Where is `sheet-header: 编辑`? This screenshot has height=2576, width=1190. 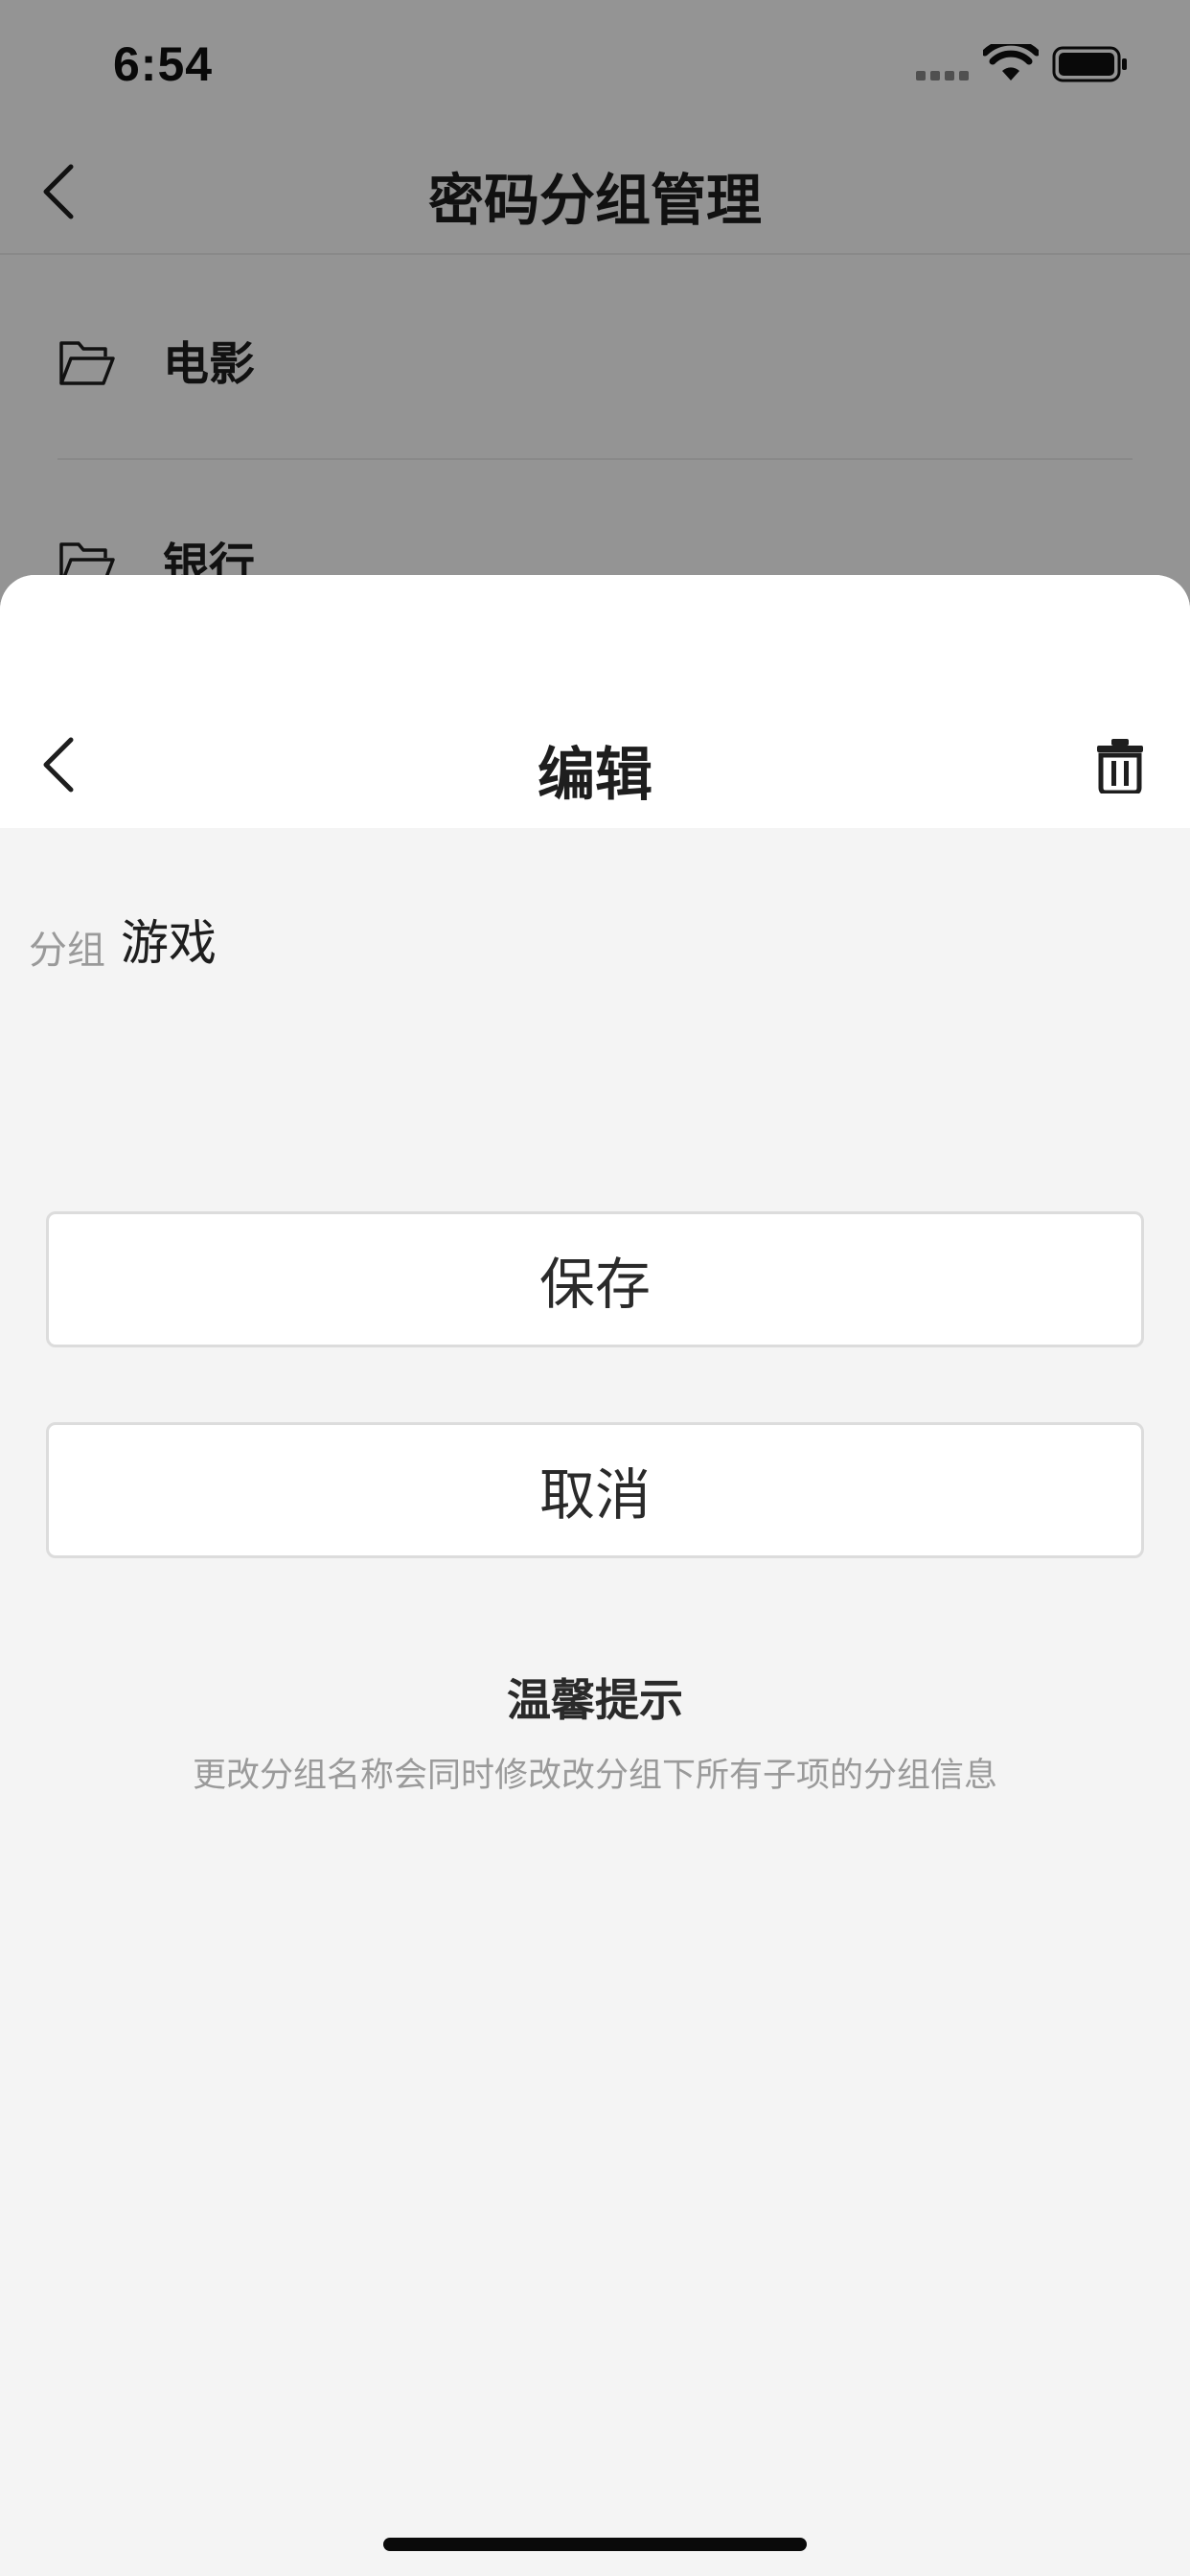
sheet-header: 编辑 is located at coordinates (595, 701).